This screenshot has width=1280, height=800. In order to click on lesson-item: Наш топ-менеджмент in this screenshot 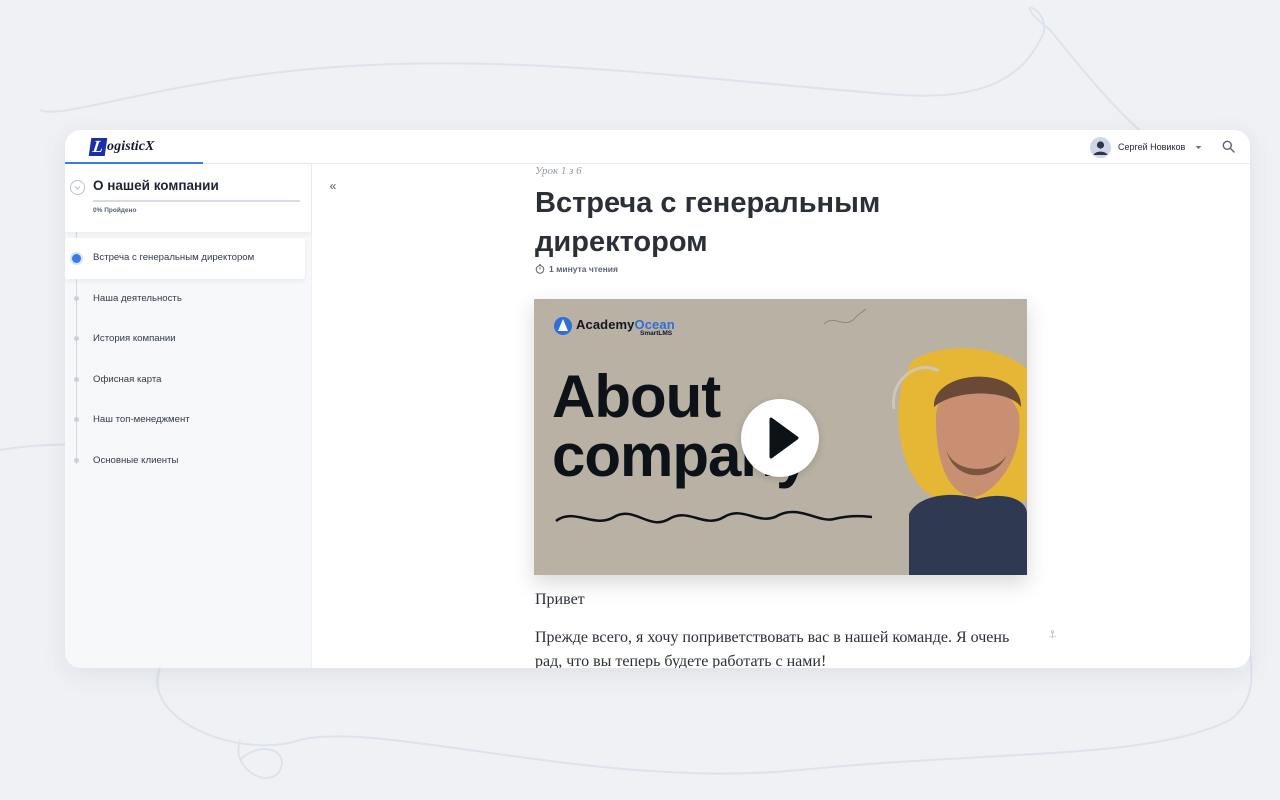, I will do `click(185, 420)`.